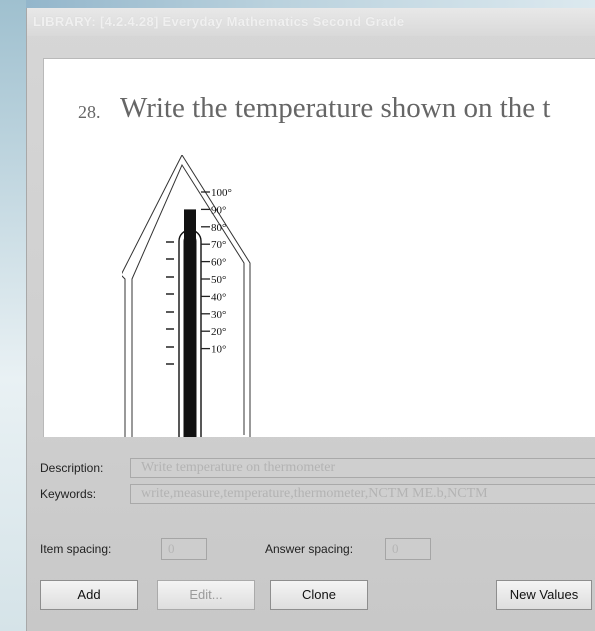 The image size is (595, 631). What do you see at coordinates (362, 468) in the screenshot?
I see `description-field: Write temperature on thermometer` at bounding box center [362, 468].